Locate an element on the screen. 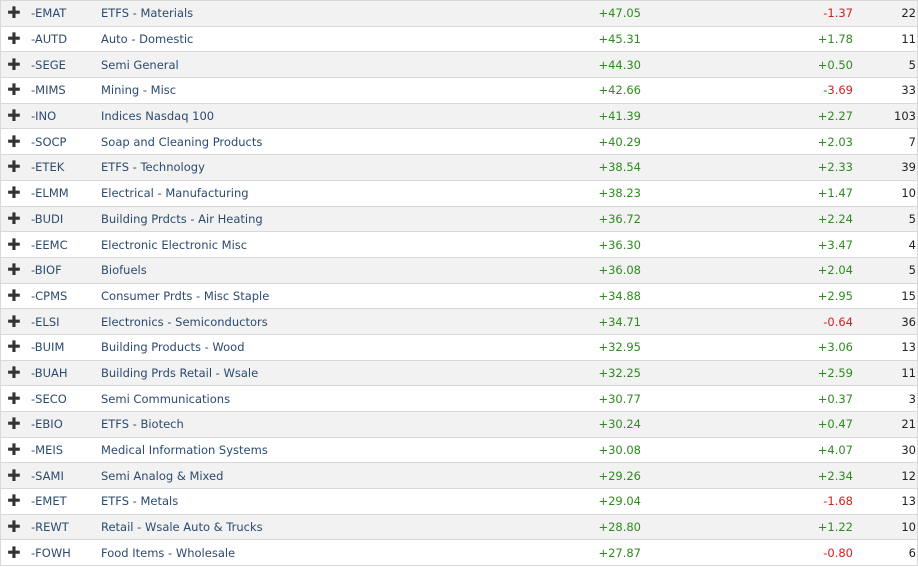  row-daily-change: -1.68 is located at coordinates (838, 501).